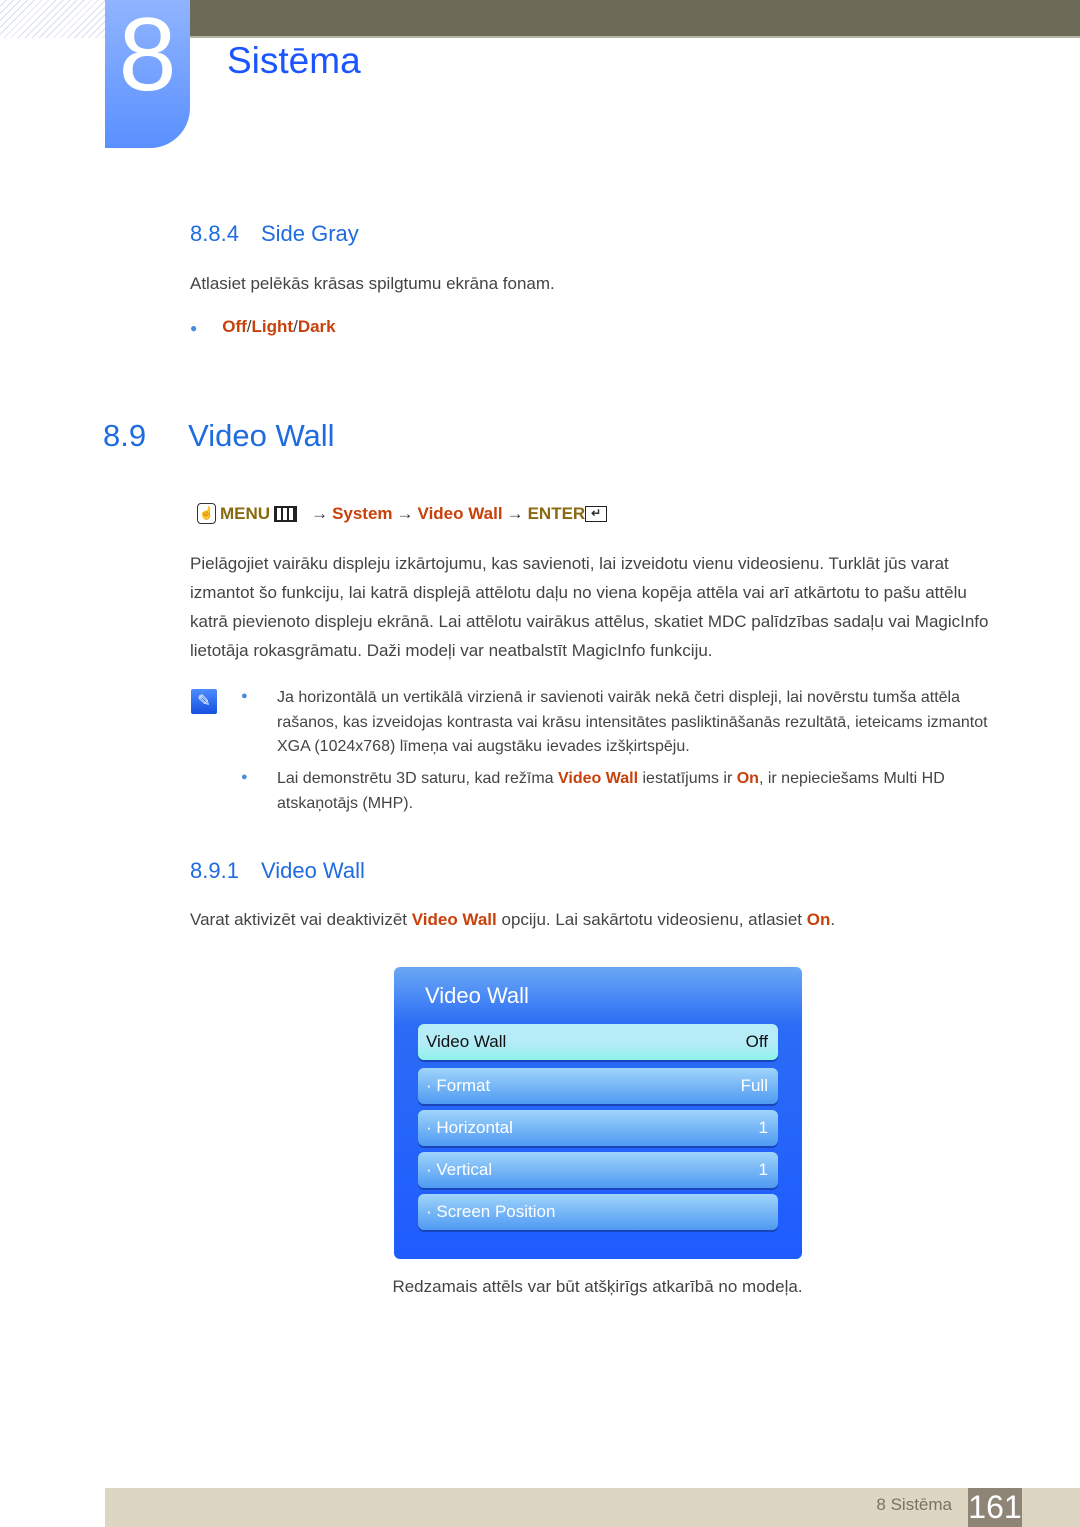 The image size is (1080, 1527). Describe the element at coordinates (206, 513) in the screenshot. I see `remote-hand-icon: ☝` at that location.